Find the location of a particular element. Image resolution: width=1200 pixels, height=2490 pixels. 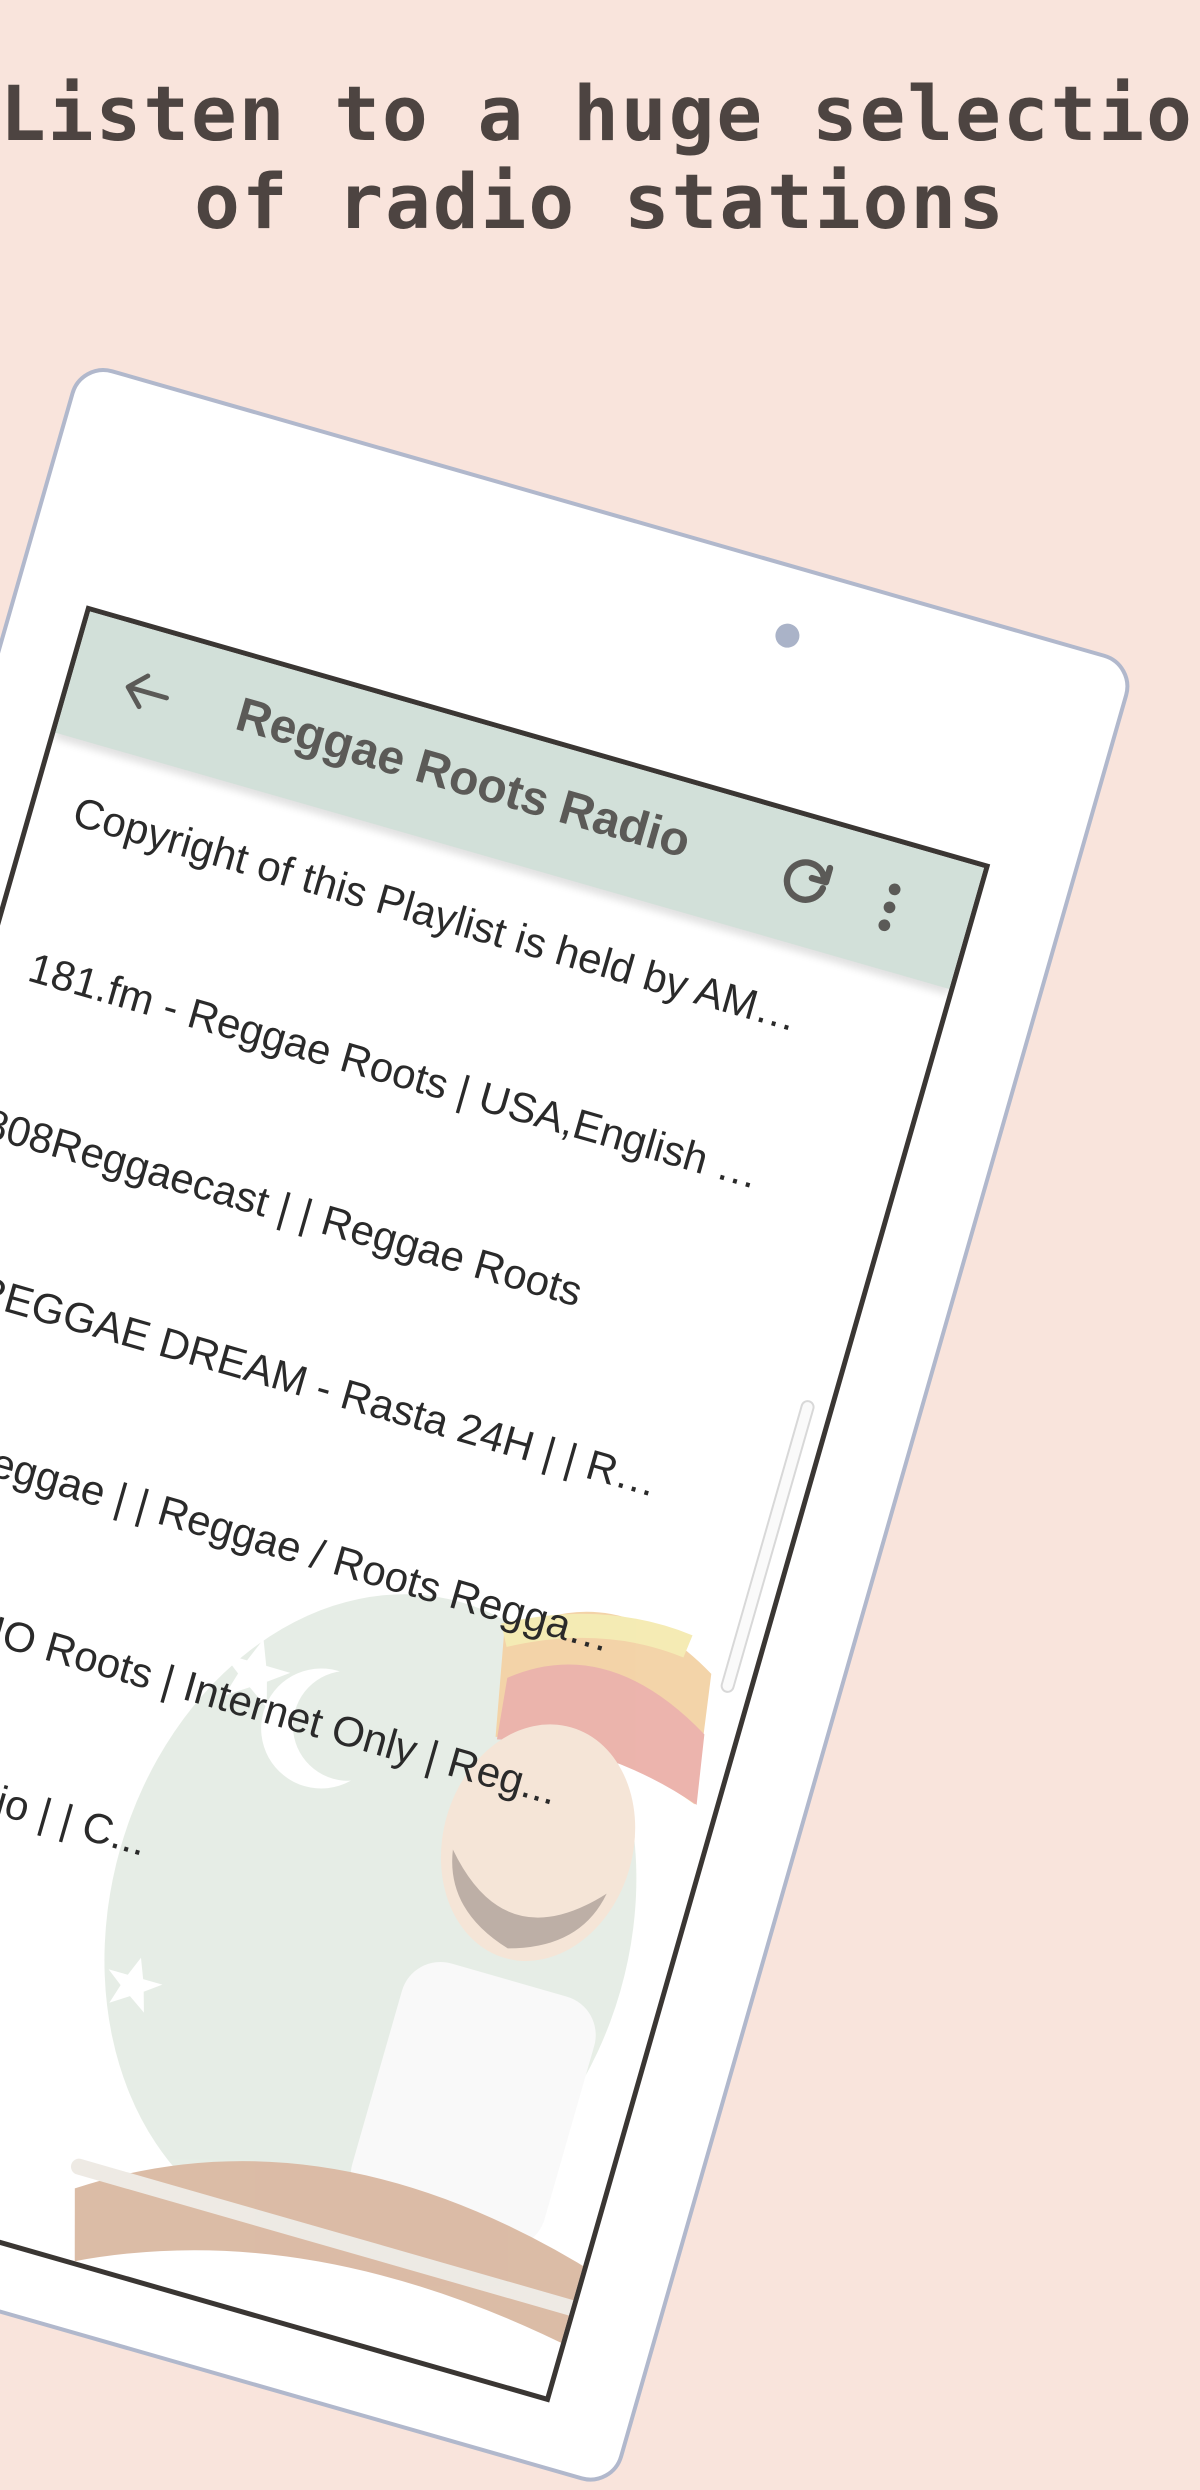

more-options-icon is located at coordinates (889, 907).